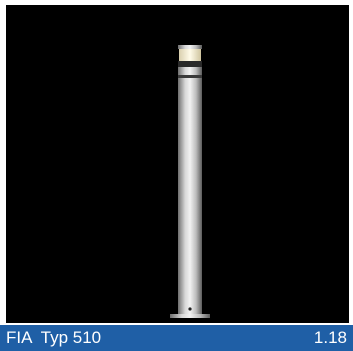  What do you see at coordinates (190, 316) in the screenshot?
I see `pole-base-plate` at bounding box center [190, 316].